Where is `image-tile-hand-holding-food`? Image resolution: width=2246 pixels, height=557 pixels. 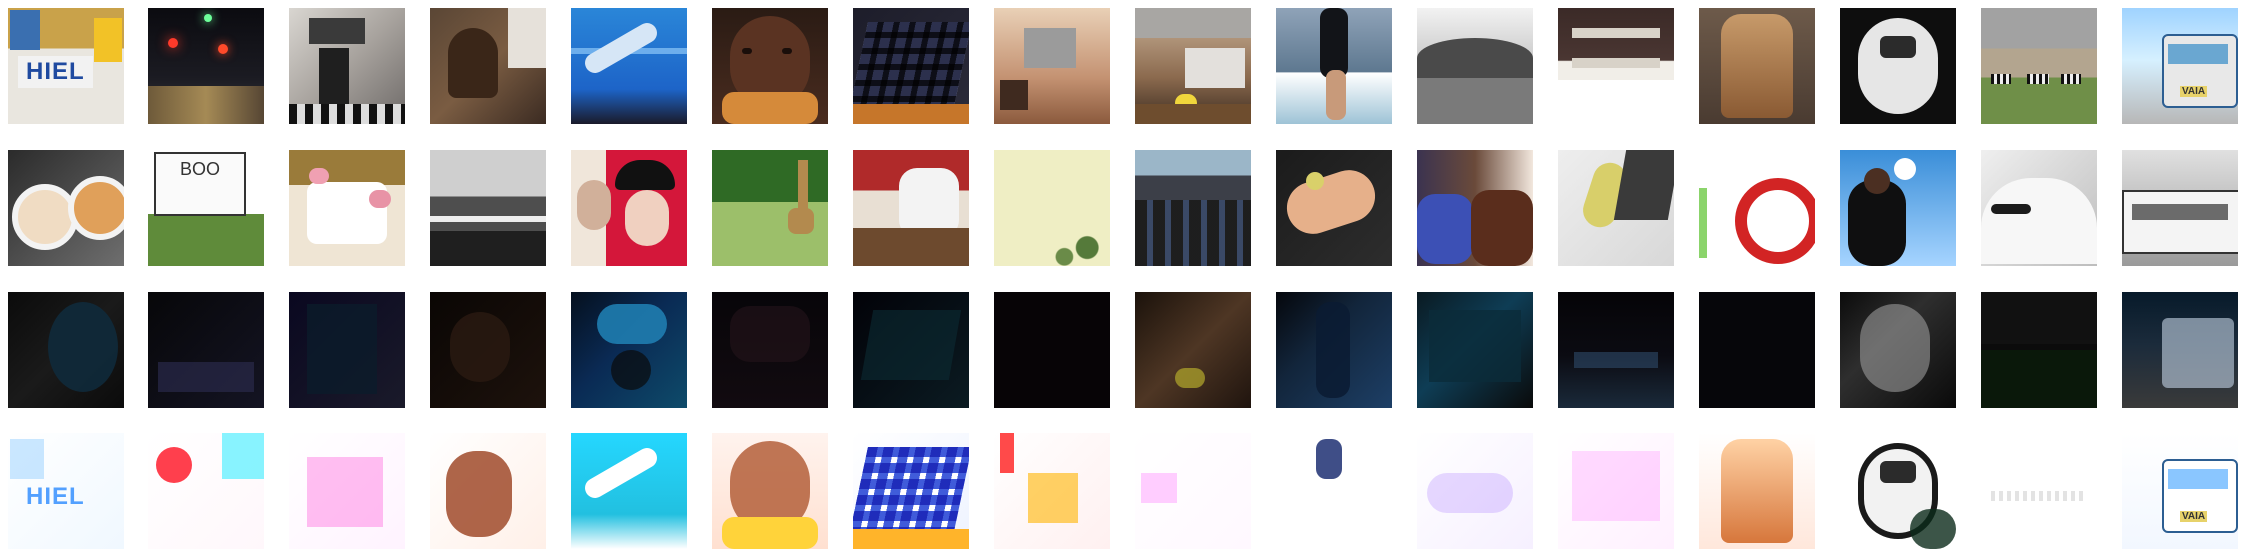
image-tile-hand-holding-food is located at coordinates (1334, 208).